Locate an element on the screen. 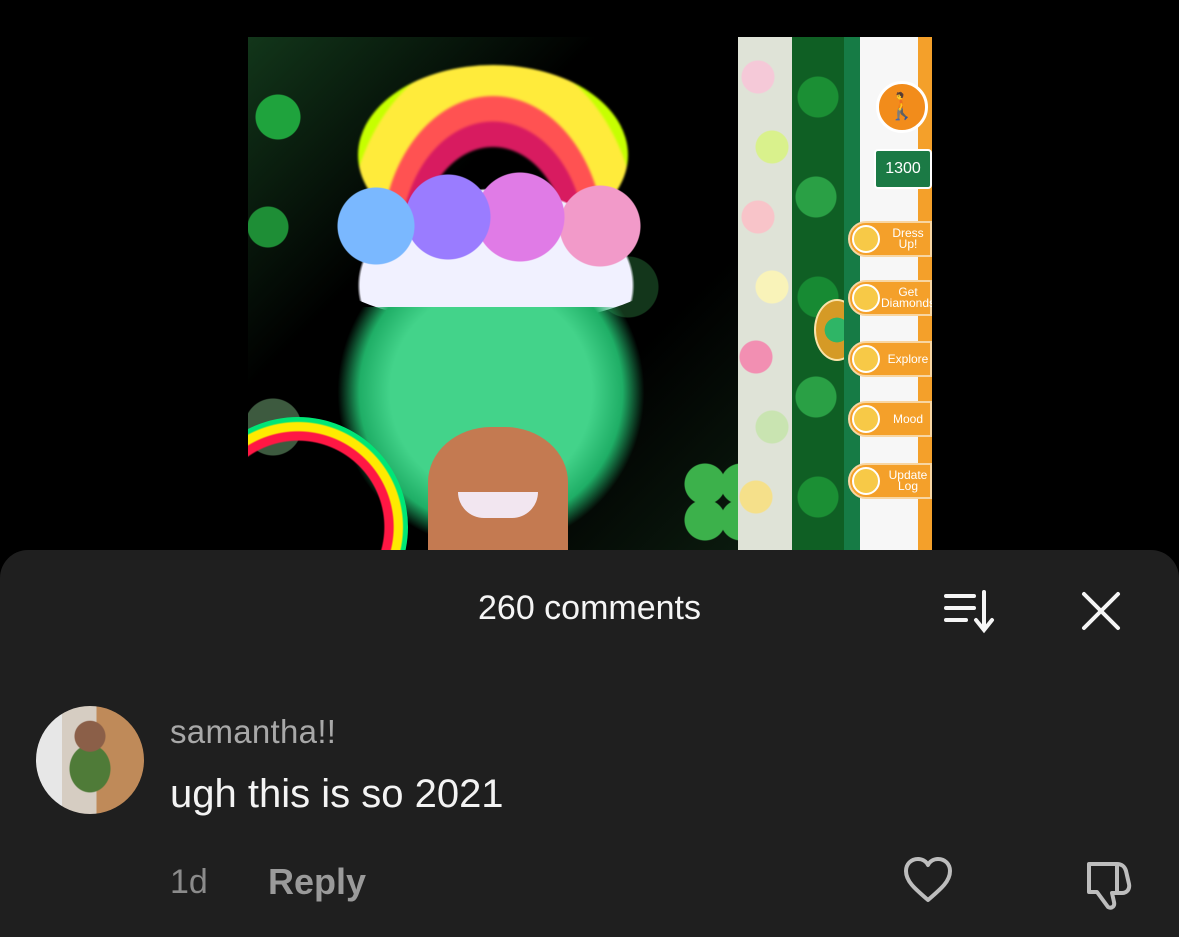 This screenshot has height=937, width=1179. comments-count-title: 260 comments is located at coordinates (589, 608).